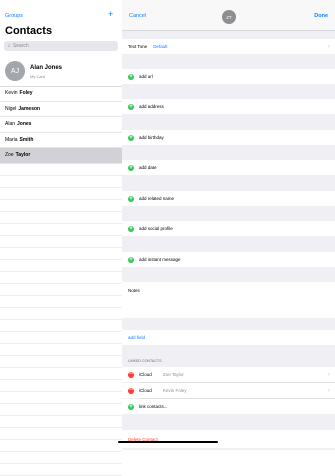 Image resolution: width=335 pixels, height=476 pixels. I want to click on done-button: Done, so click(321, 16).